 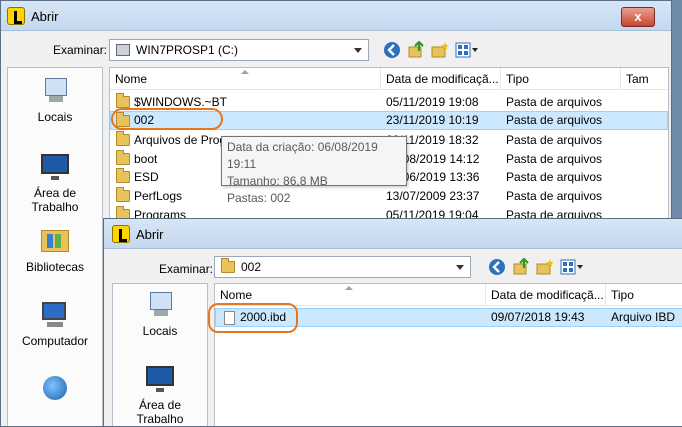 I want to click on title-bar: Abrir x, so click(x=336, y=16).